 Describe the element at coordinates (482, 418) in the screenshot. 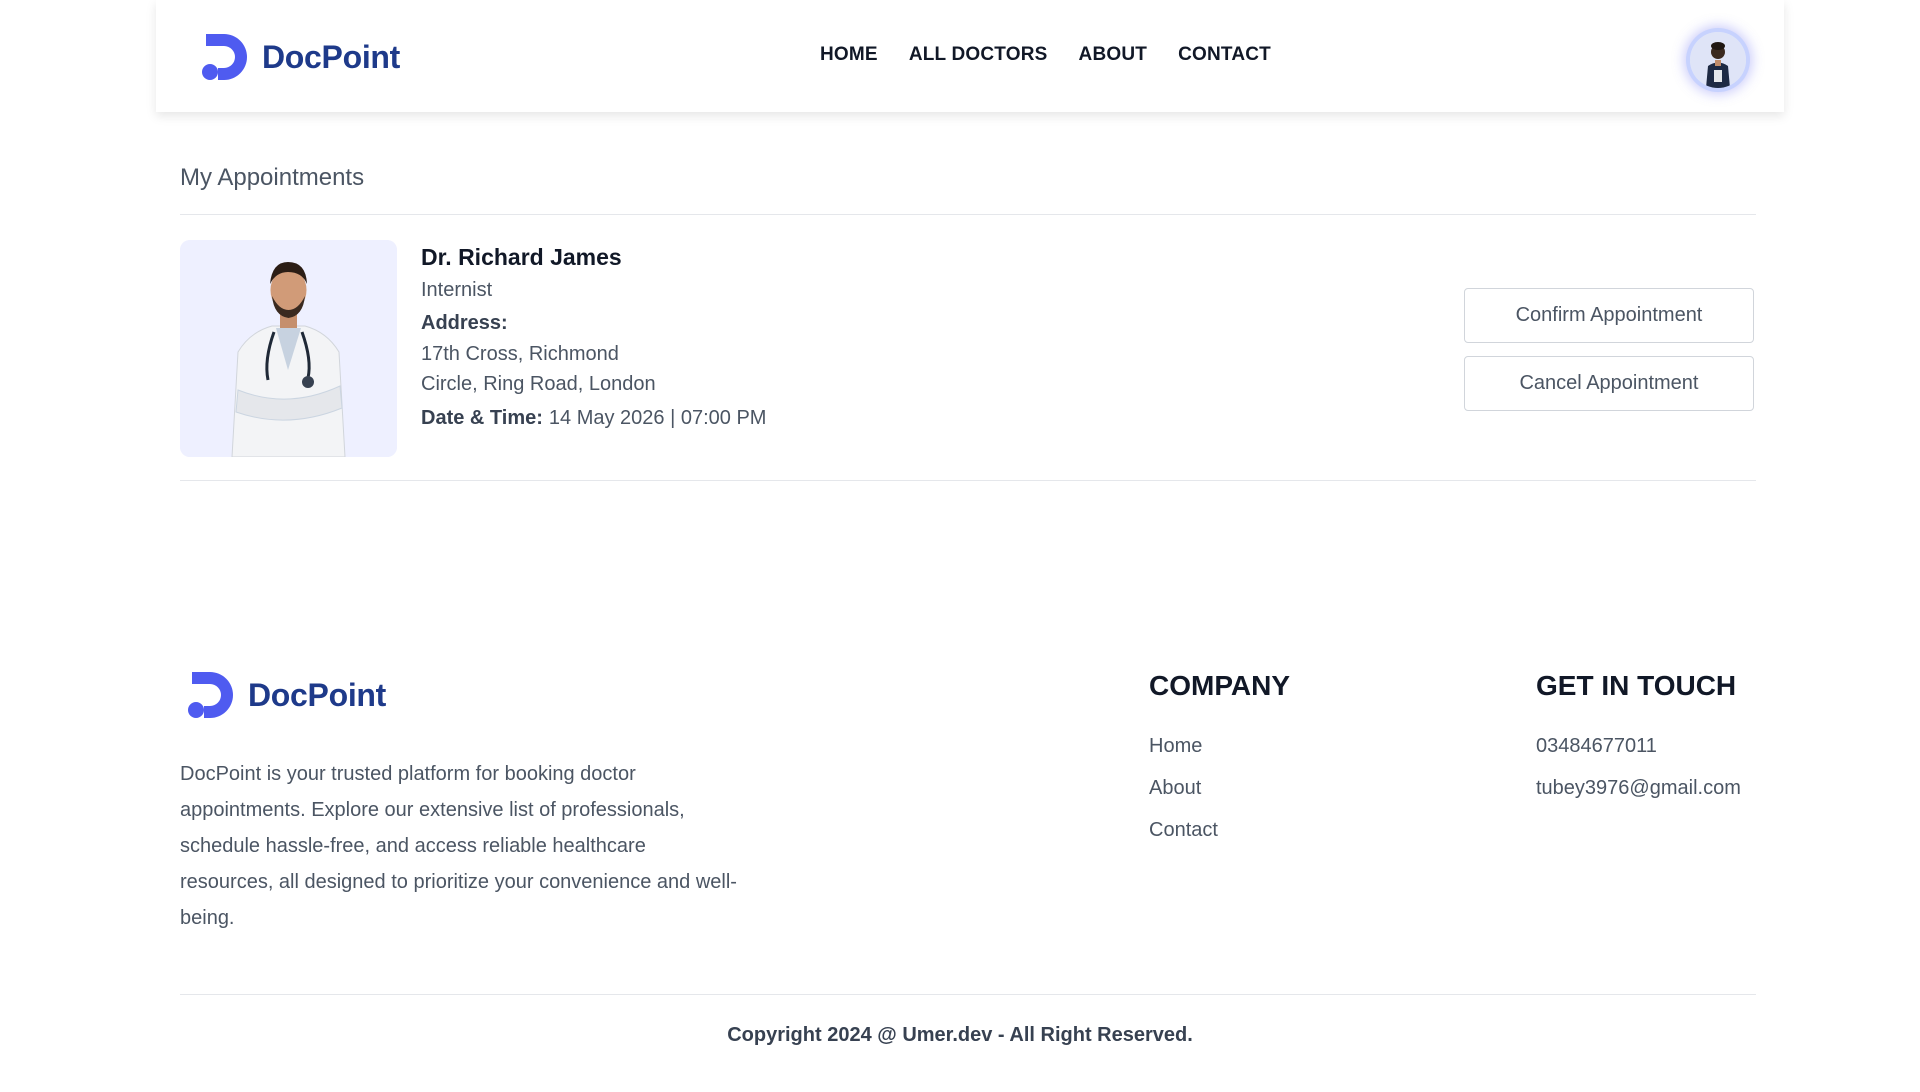

I see `datetime-label: Date & Time:` at that location.